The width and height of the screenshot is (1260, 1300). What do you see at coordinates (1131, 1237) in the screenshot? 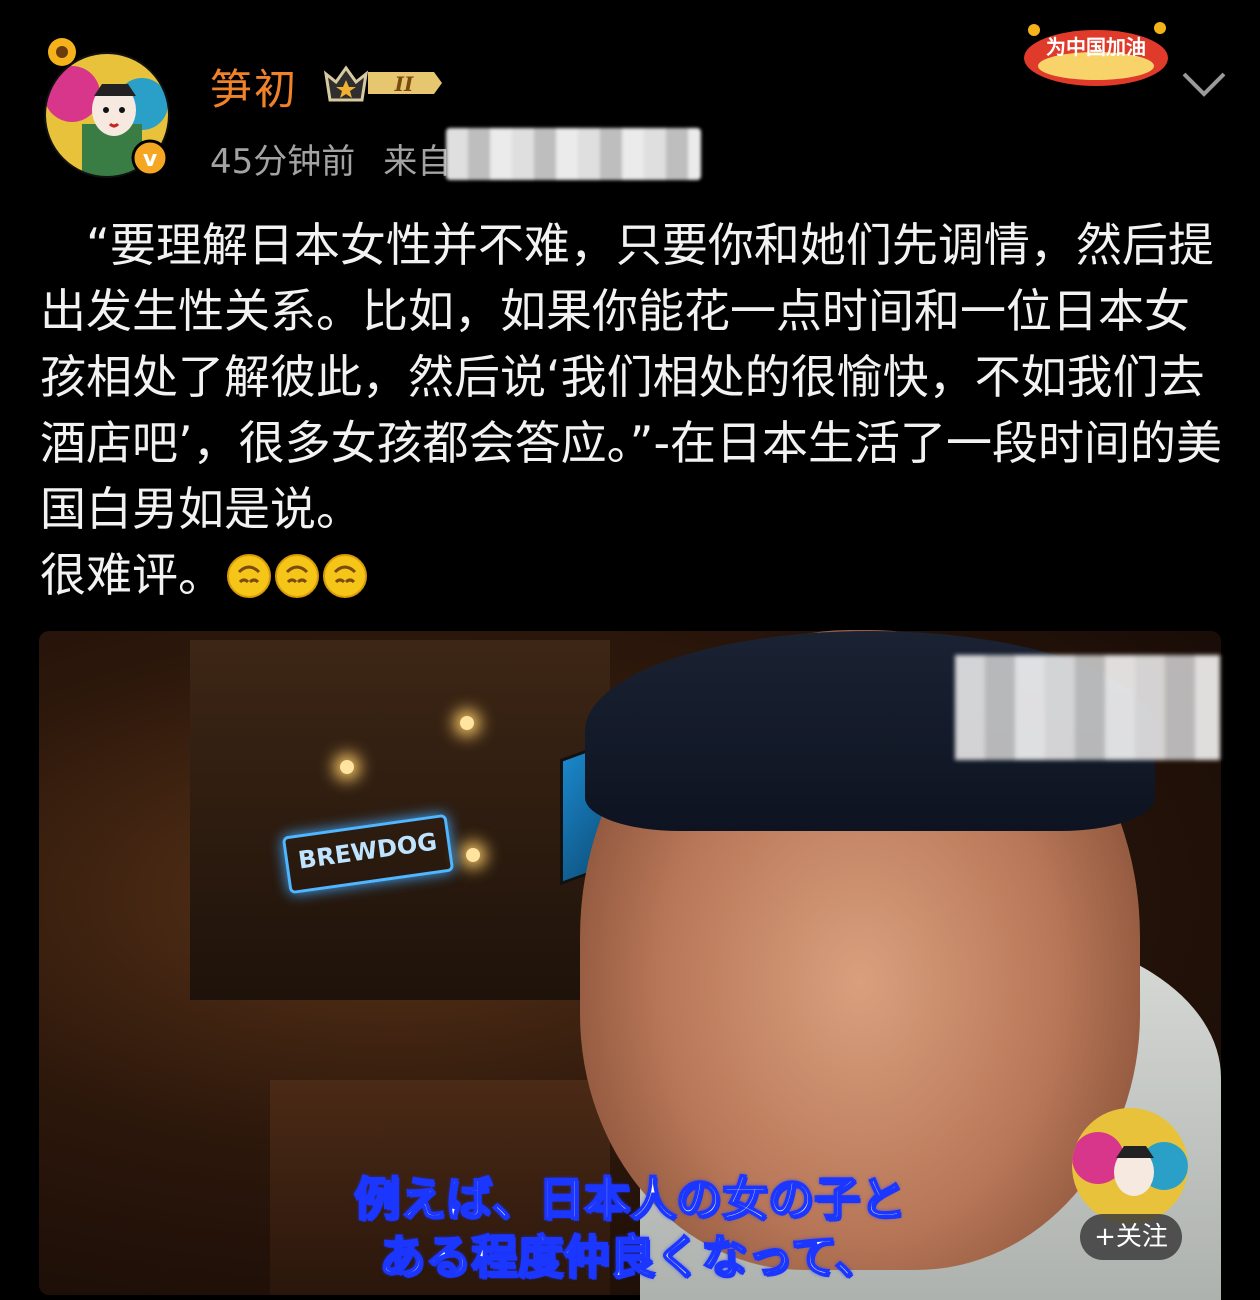
I see `follow-button: +关注` at bounding box center [1131, 1237].